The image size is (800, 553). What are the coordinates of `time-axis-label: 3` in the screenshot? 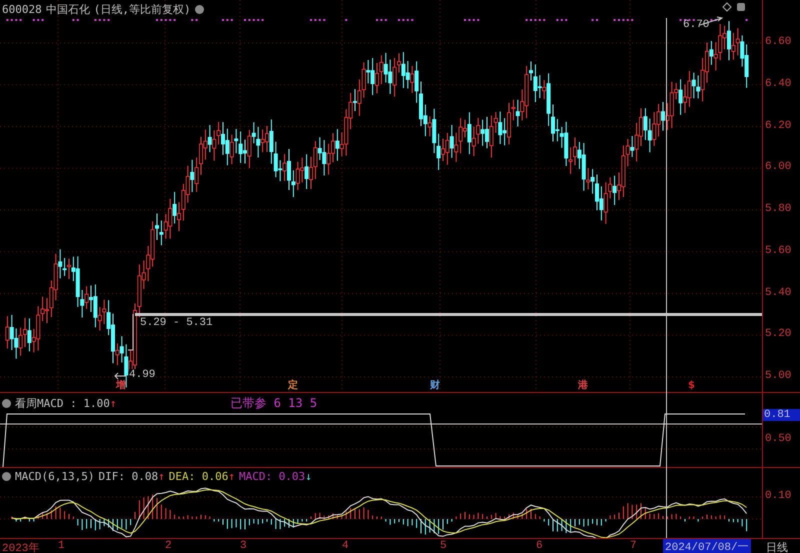 It's located at (243, 546).